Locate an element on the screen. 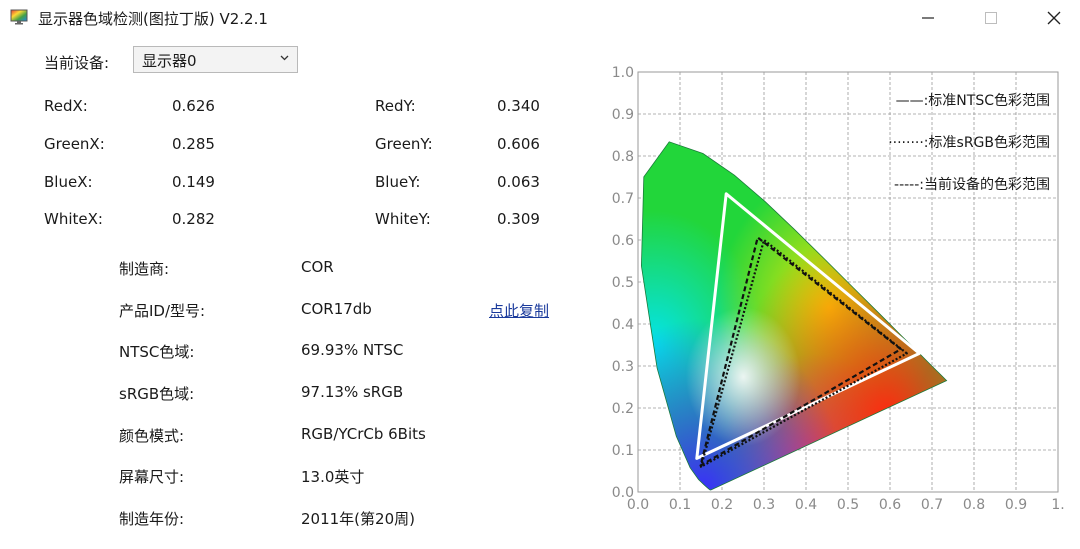  legend-ntsc: ——:标准NTSC色彩范围 is located at coordinates (972, 101).